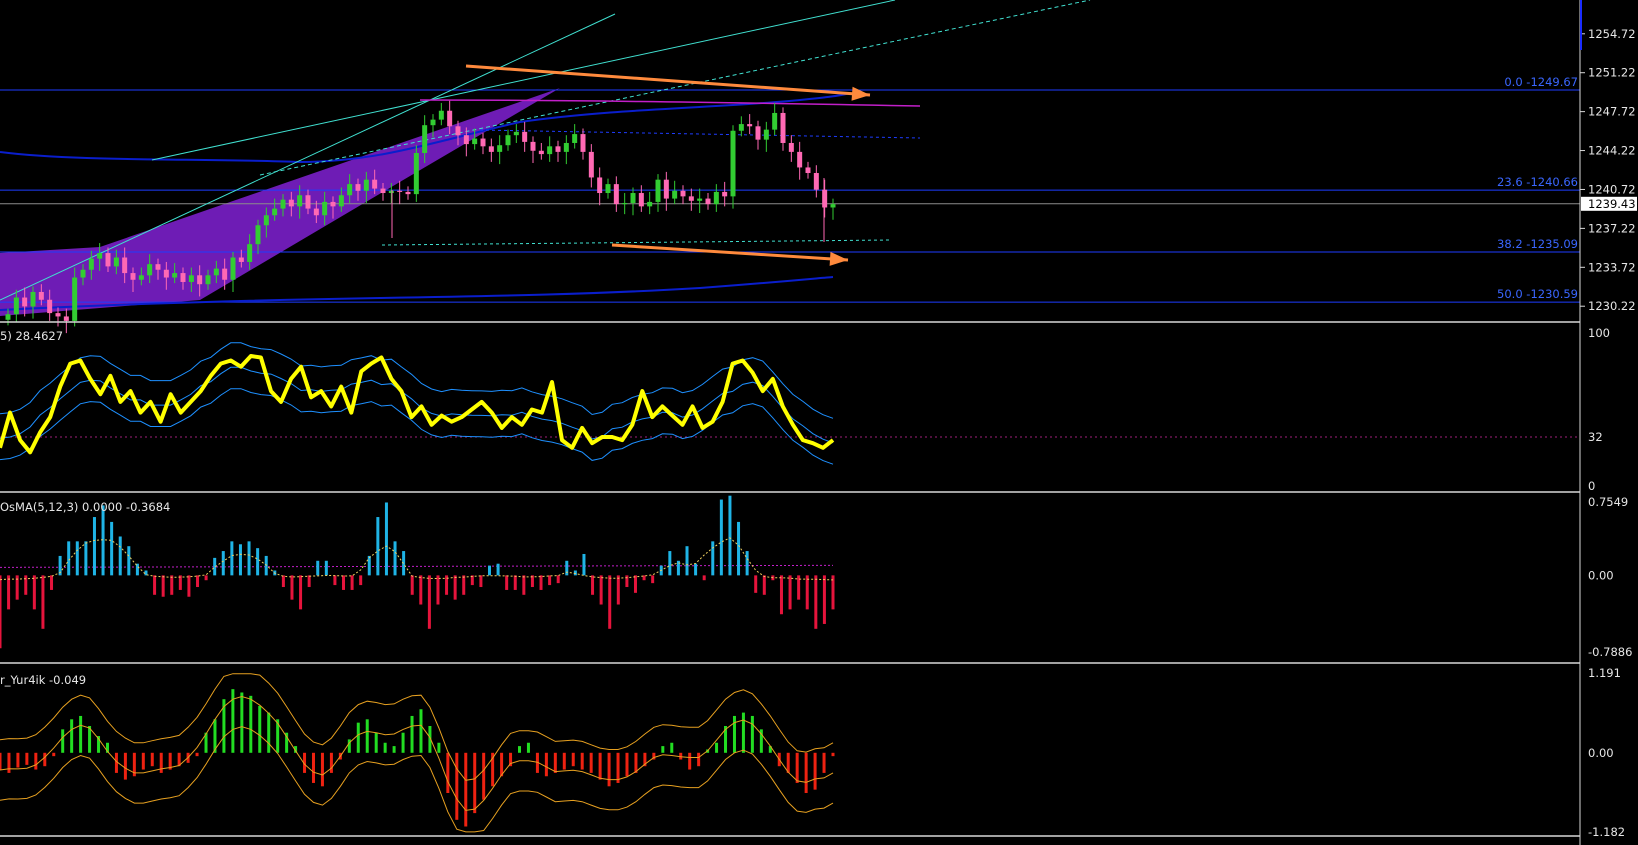  Describe the element at coordinates (417, 572) in the screenshot. I see `osma-panel` at that location.